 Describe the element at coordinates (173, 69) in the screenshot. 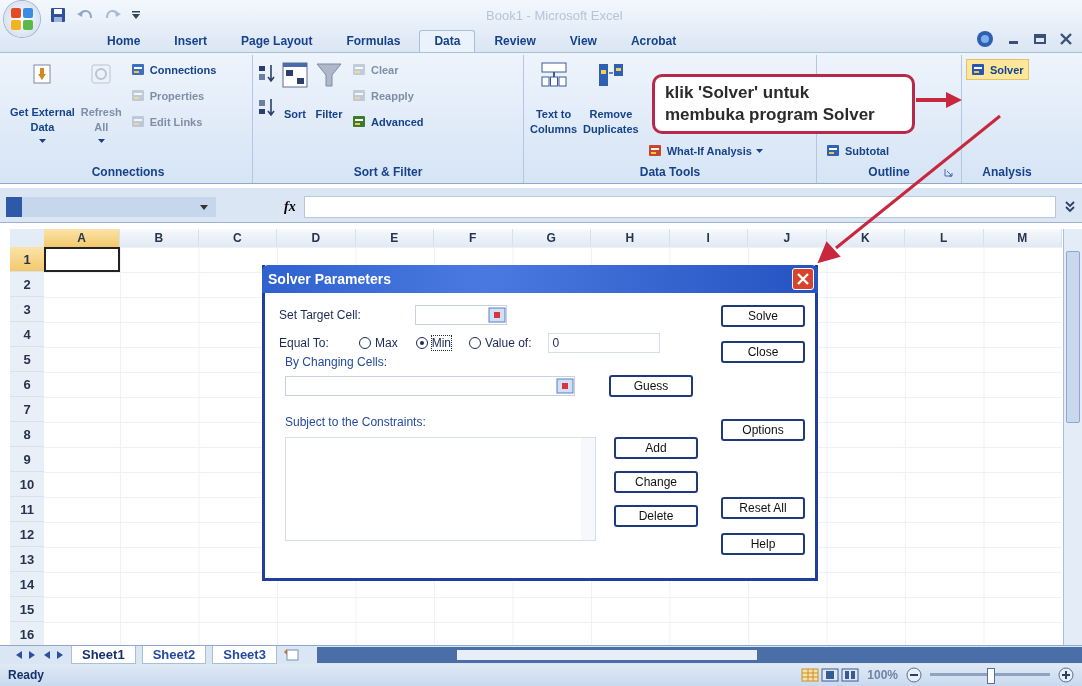

I see `ribbon-button: Connections` at that location.